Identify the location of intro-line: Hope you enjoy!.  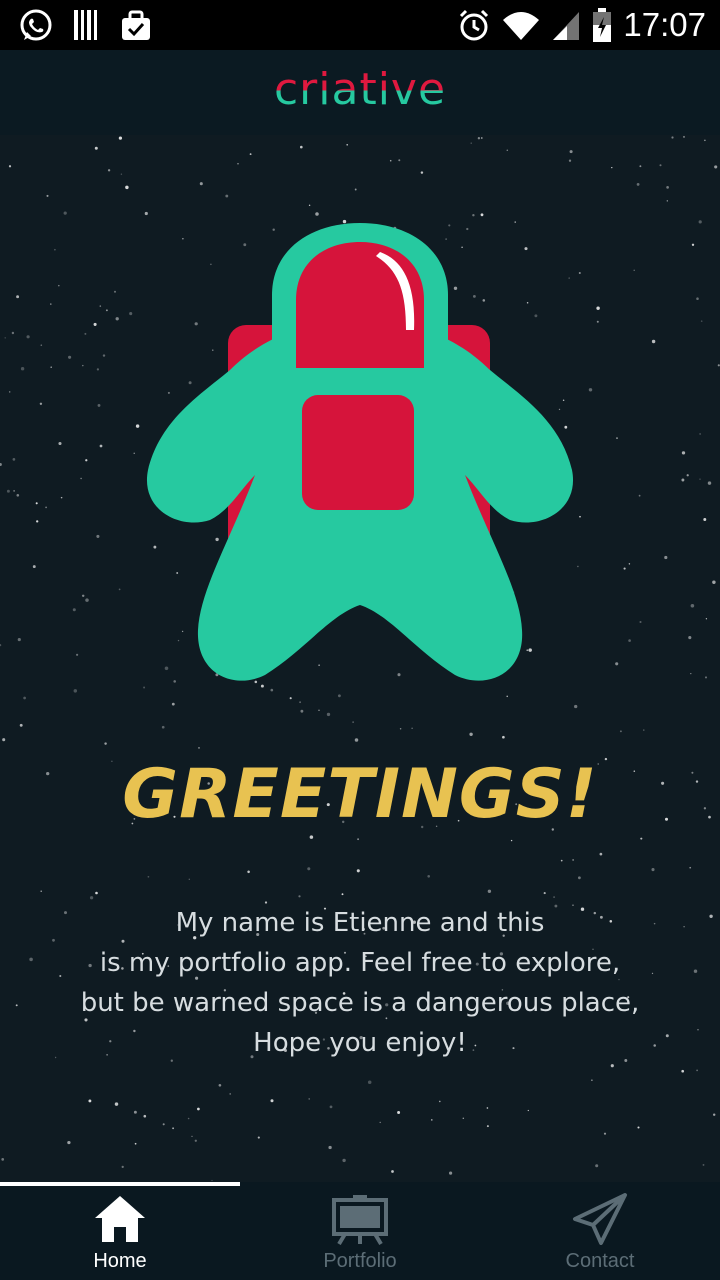
(360, 1043).